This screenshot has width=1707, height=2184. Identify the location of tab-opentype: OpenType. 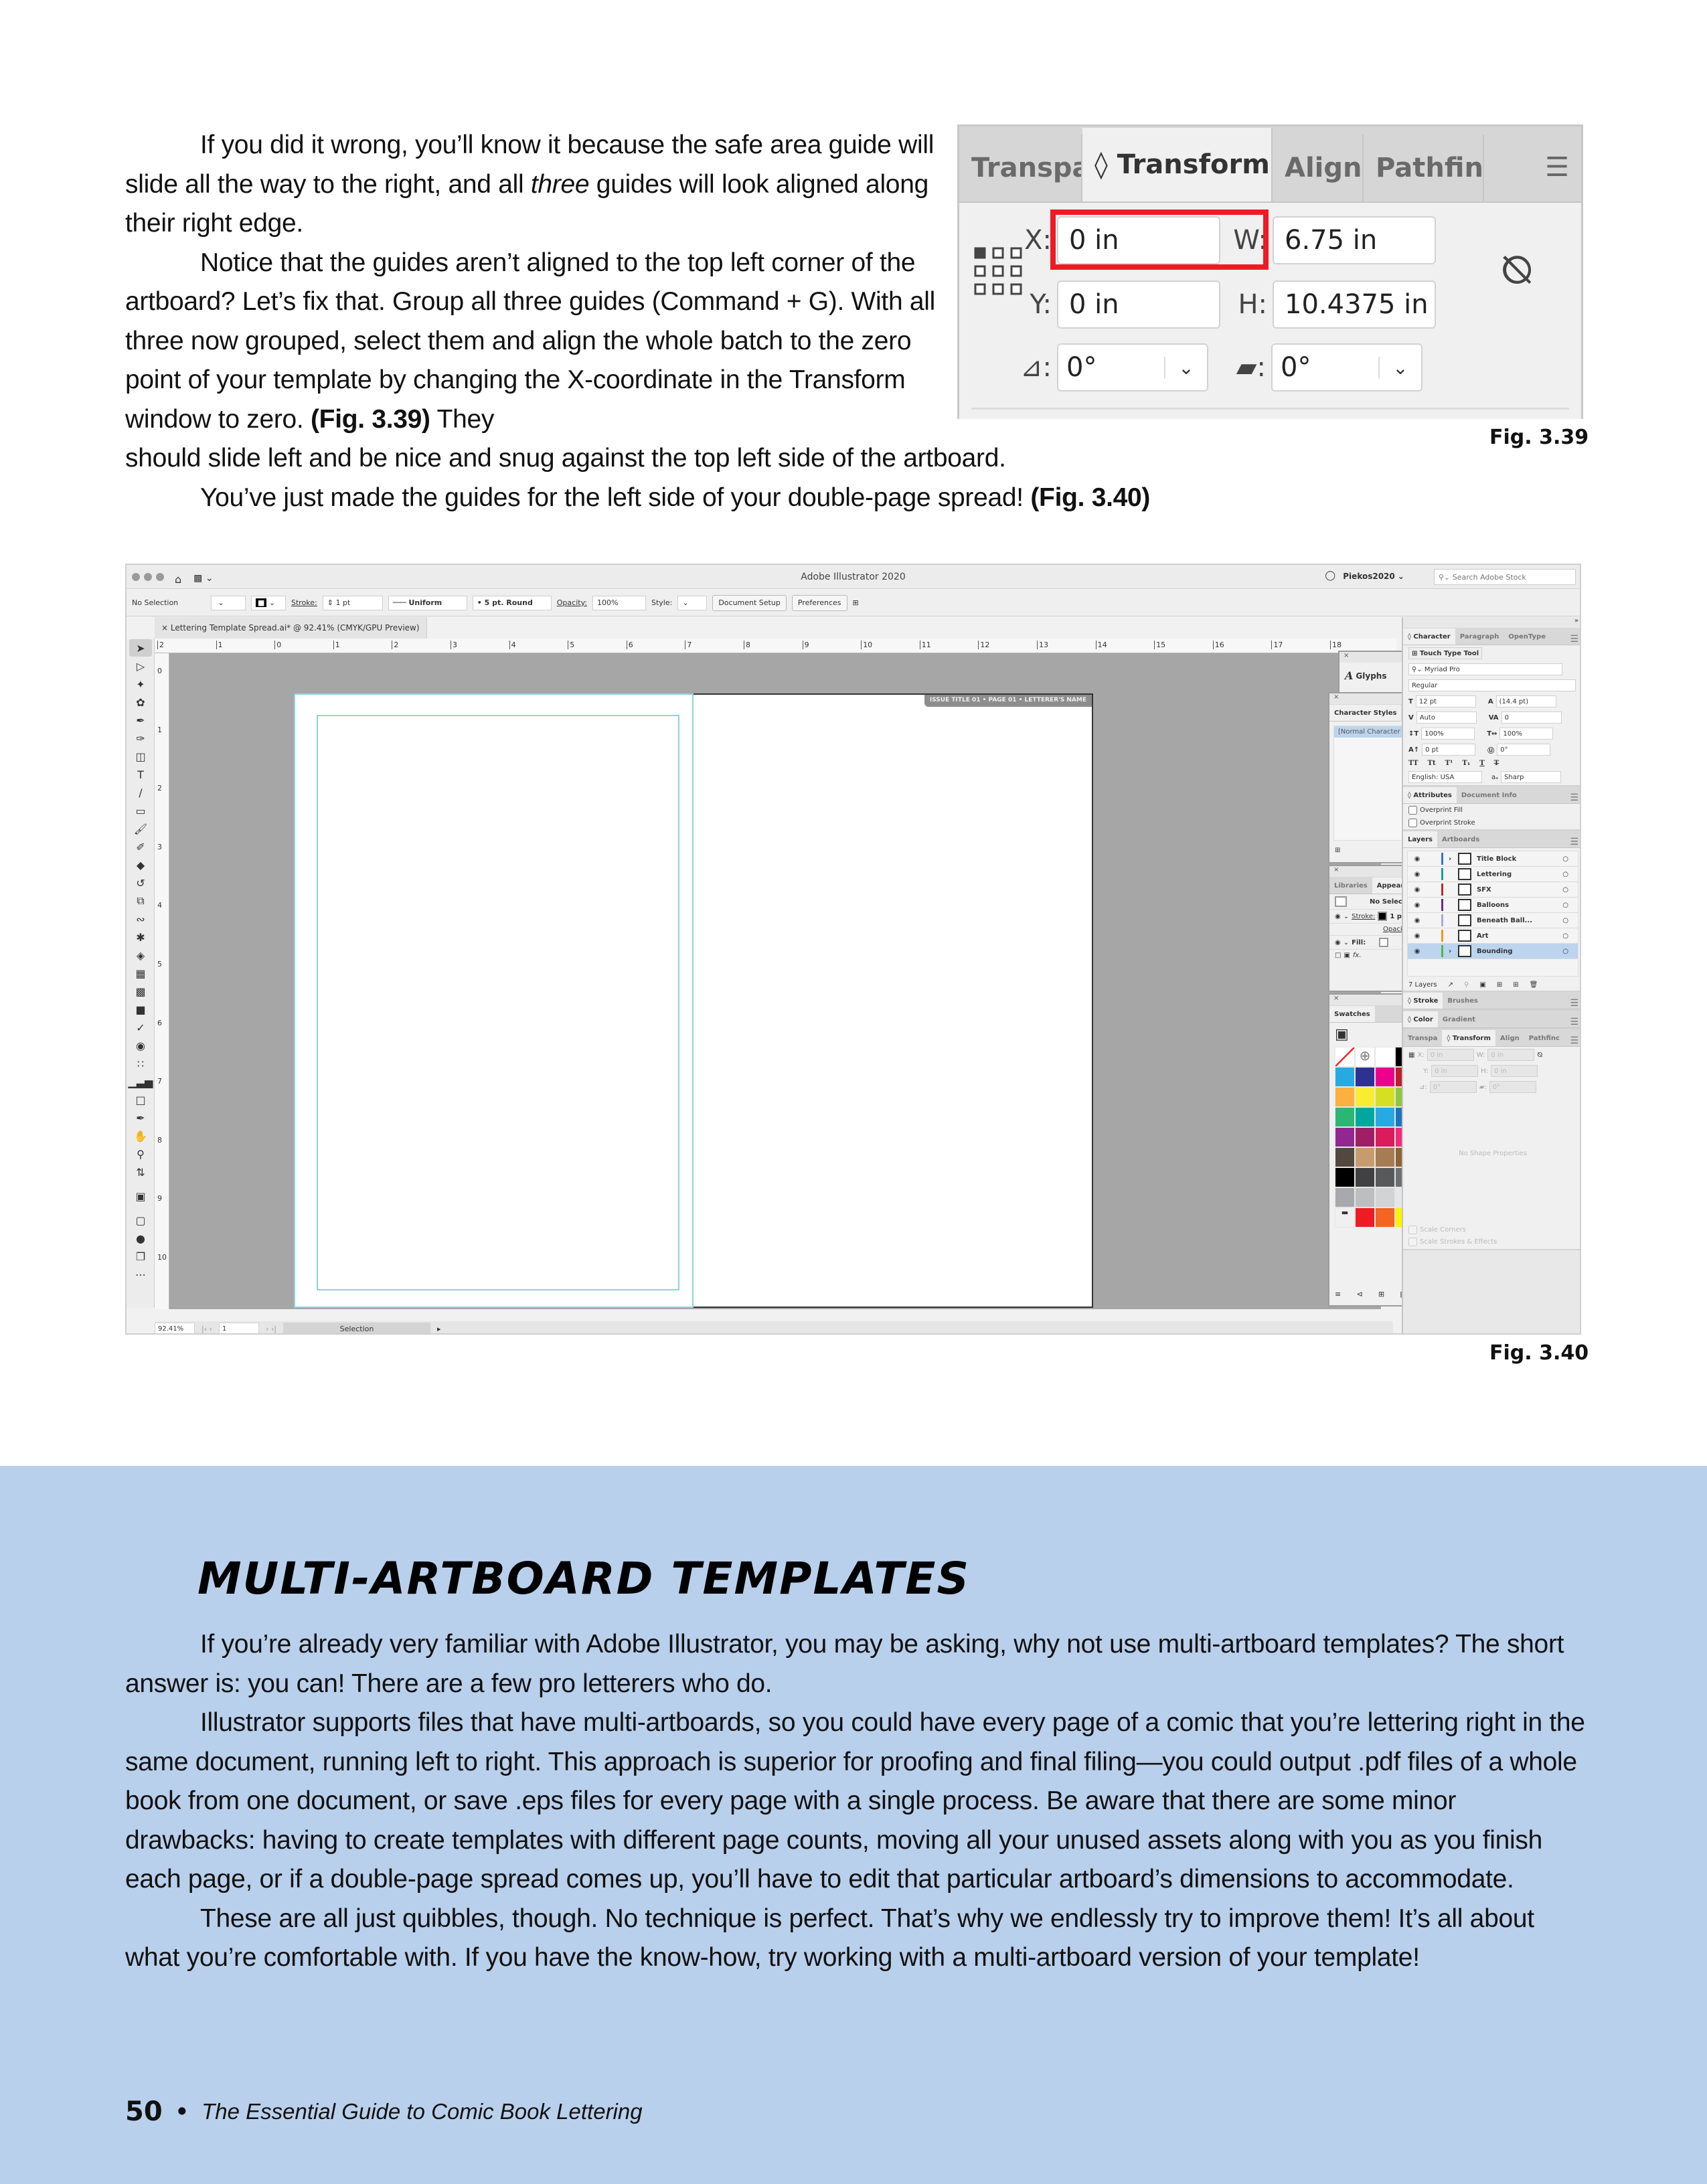
(1526, 636).